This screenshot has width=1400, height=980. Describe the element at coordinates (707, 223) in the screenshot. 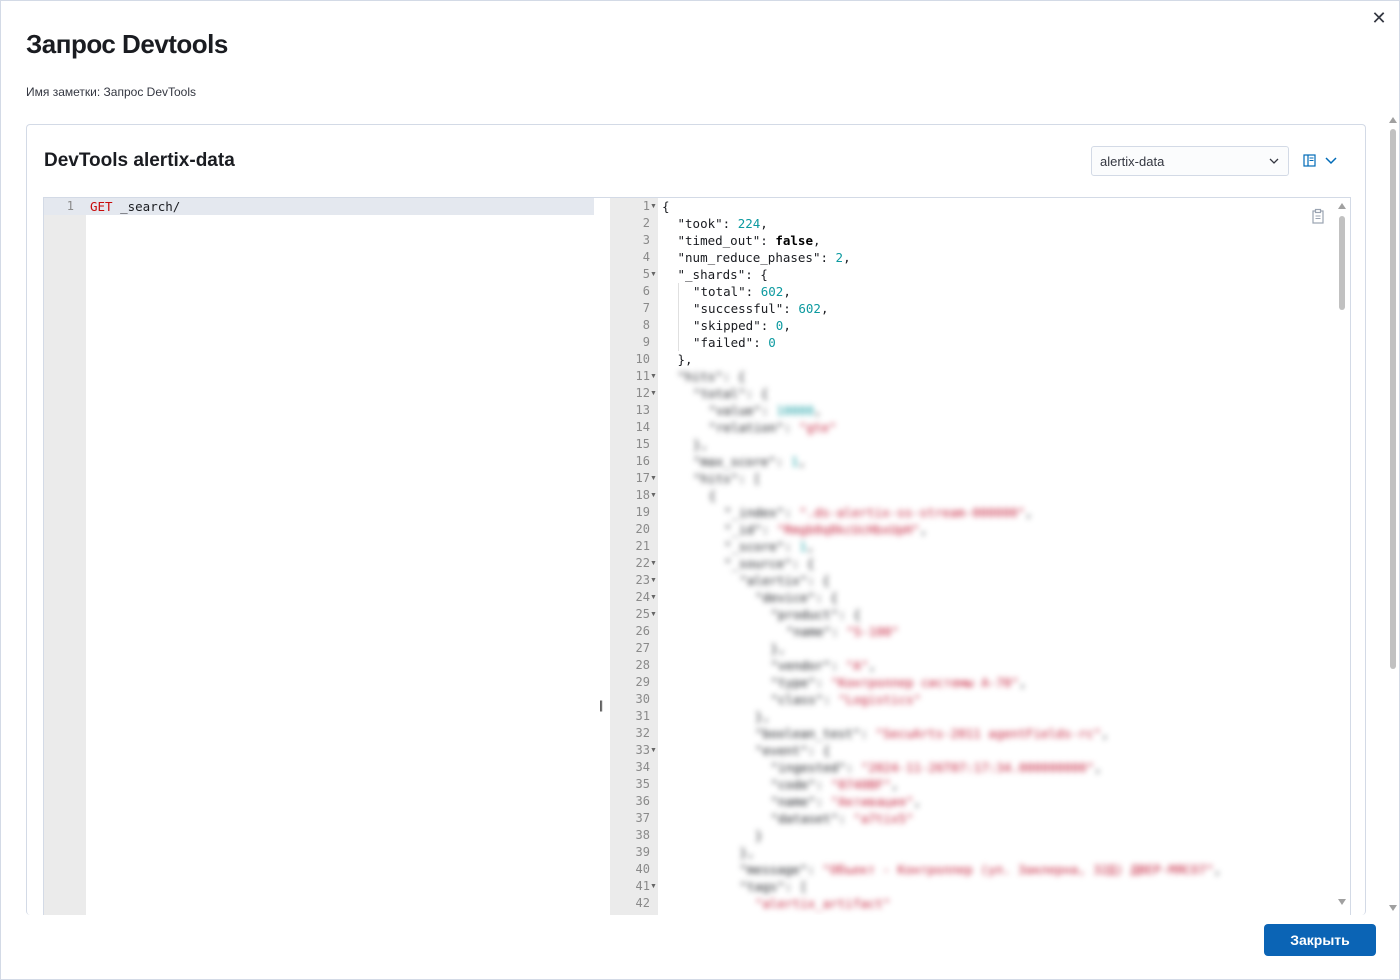

I see `code-token: "took":` at that location.